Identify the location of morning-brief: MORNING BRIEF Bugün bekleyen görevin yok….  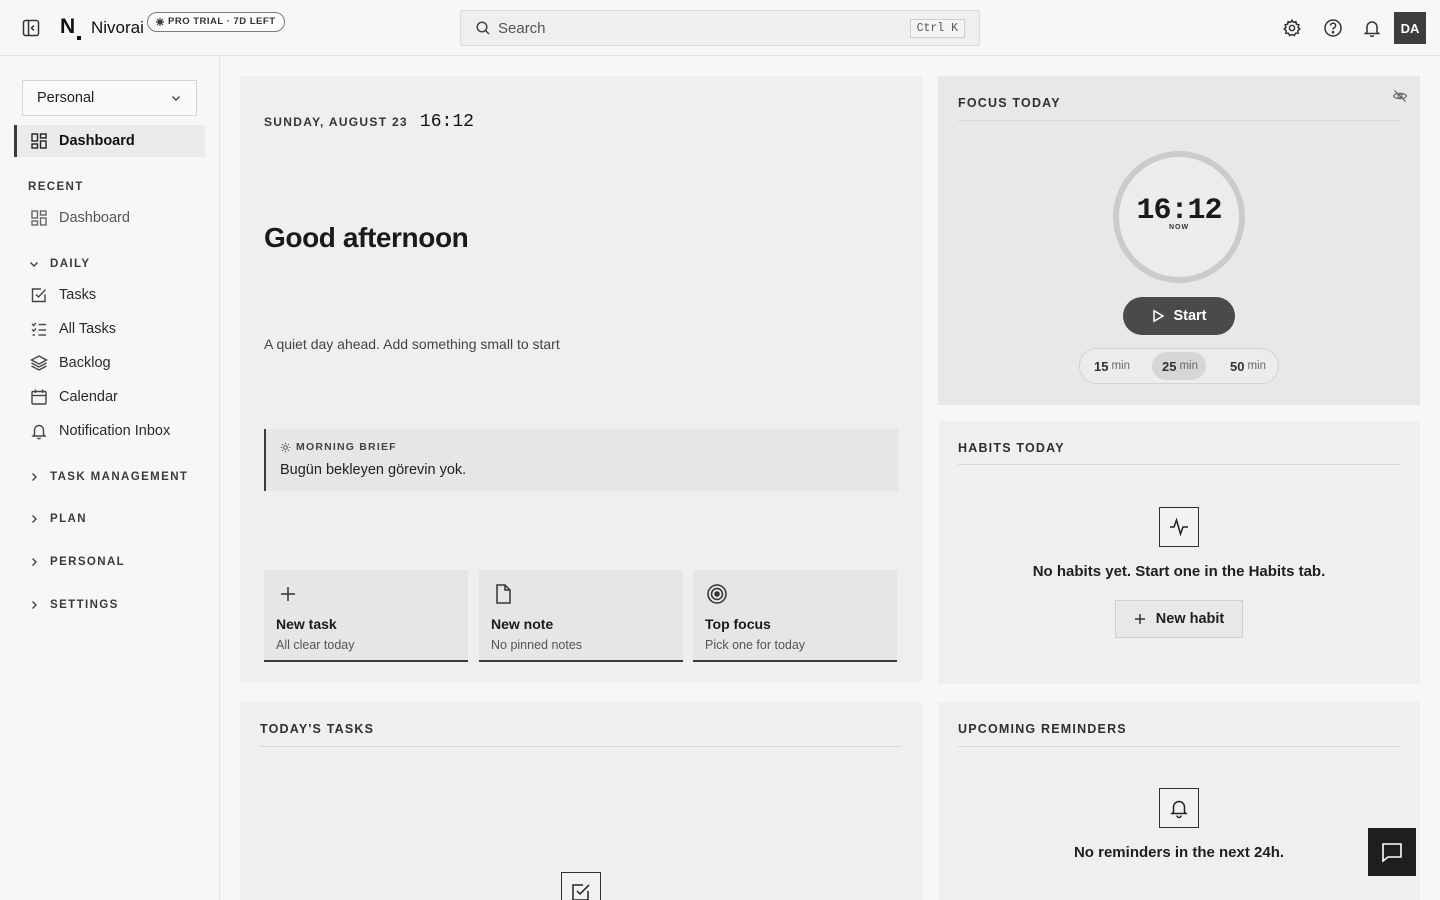
(581, 460).